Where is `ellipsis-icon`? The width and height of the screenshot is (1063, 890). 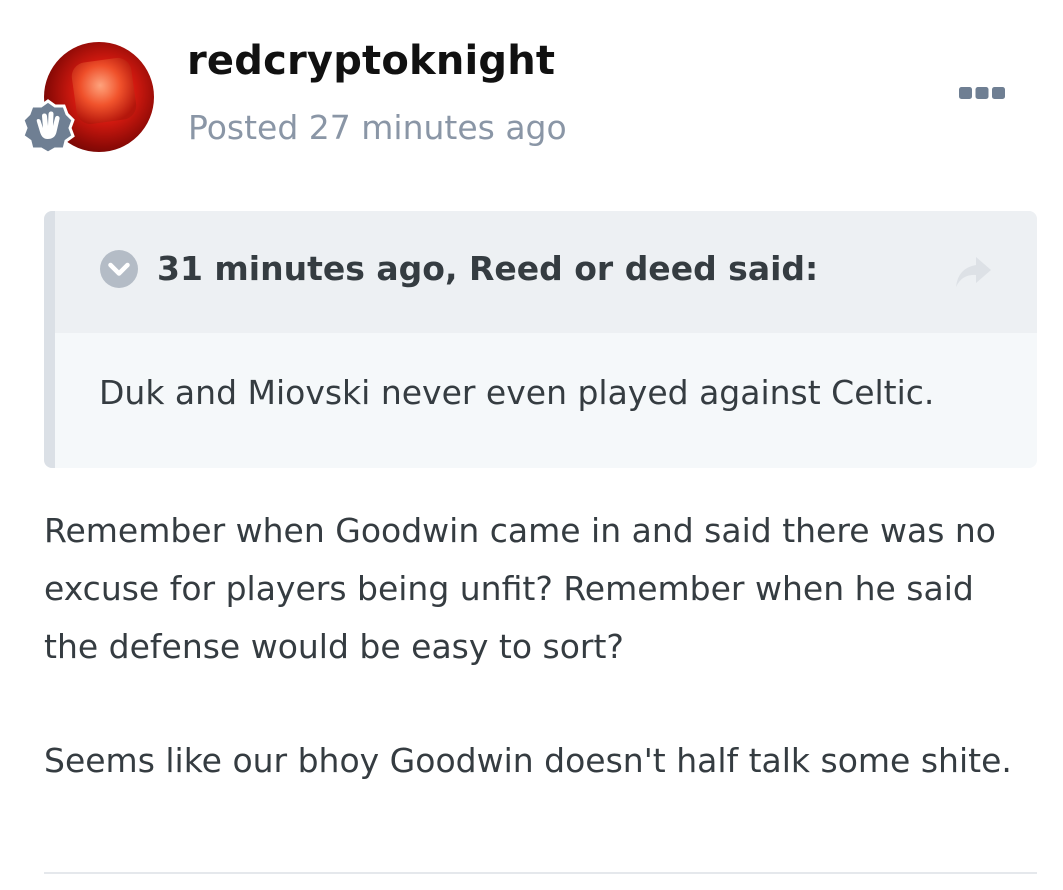
ellipsis-icon is located at coordinates (982, 93).